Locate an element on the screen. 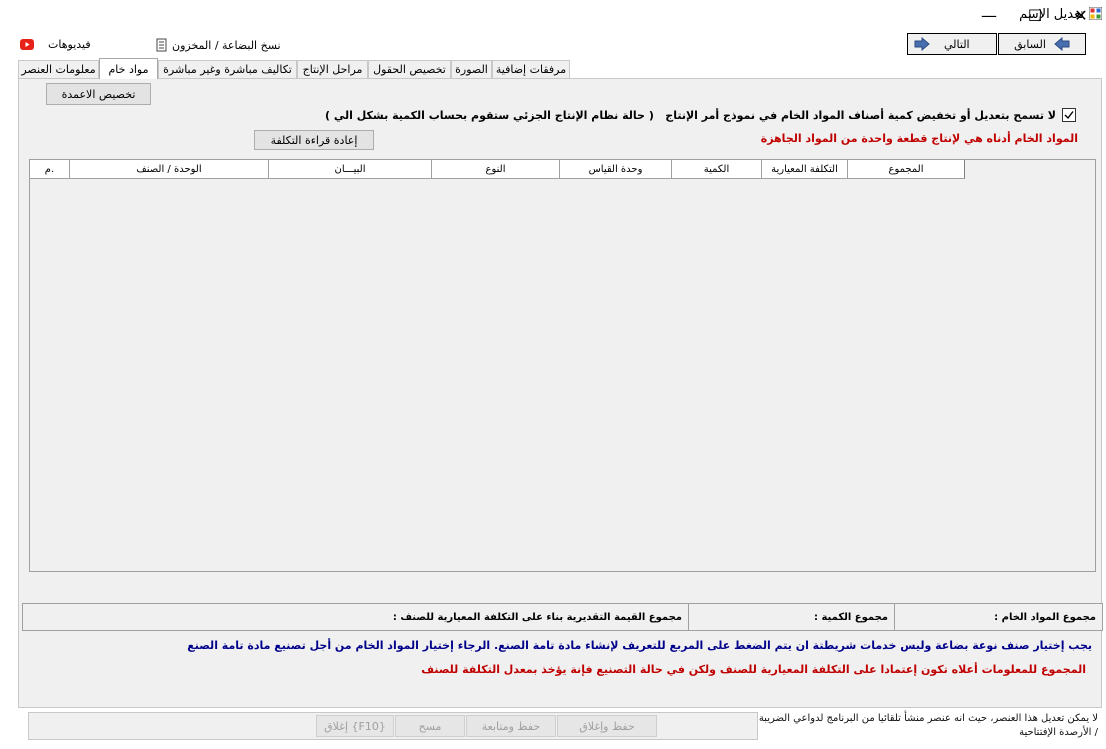 The image size is (1106, 749). youtube-icon is located at coordinates (27, 44).